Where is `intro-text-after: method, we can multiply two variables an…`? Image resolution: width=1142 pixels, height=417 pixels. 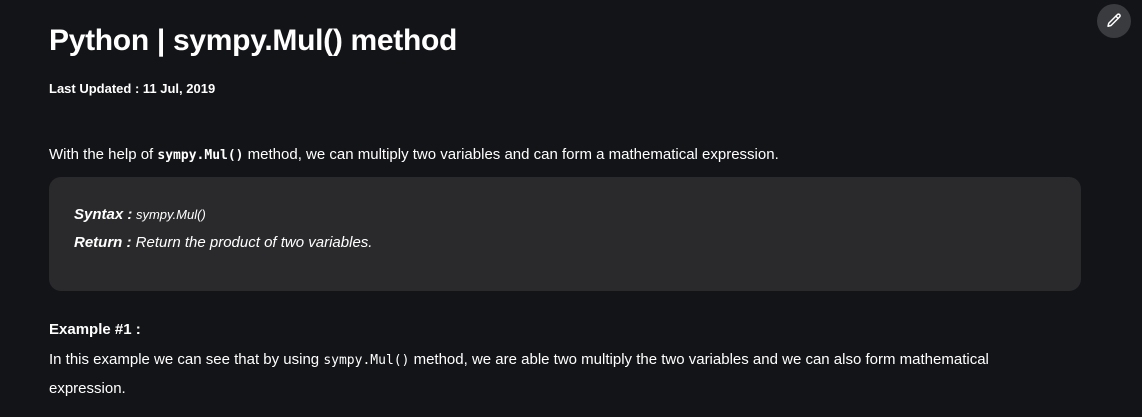
intro-text-after: method, we can multiply two variables an… is located at coordinates (511, 154).